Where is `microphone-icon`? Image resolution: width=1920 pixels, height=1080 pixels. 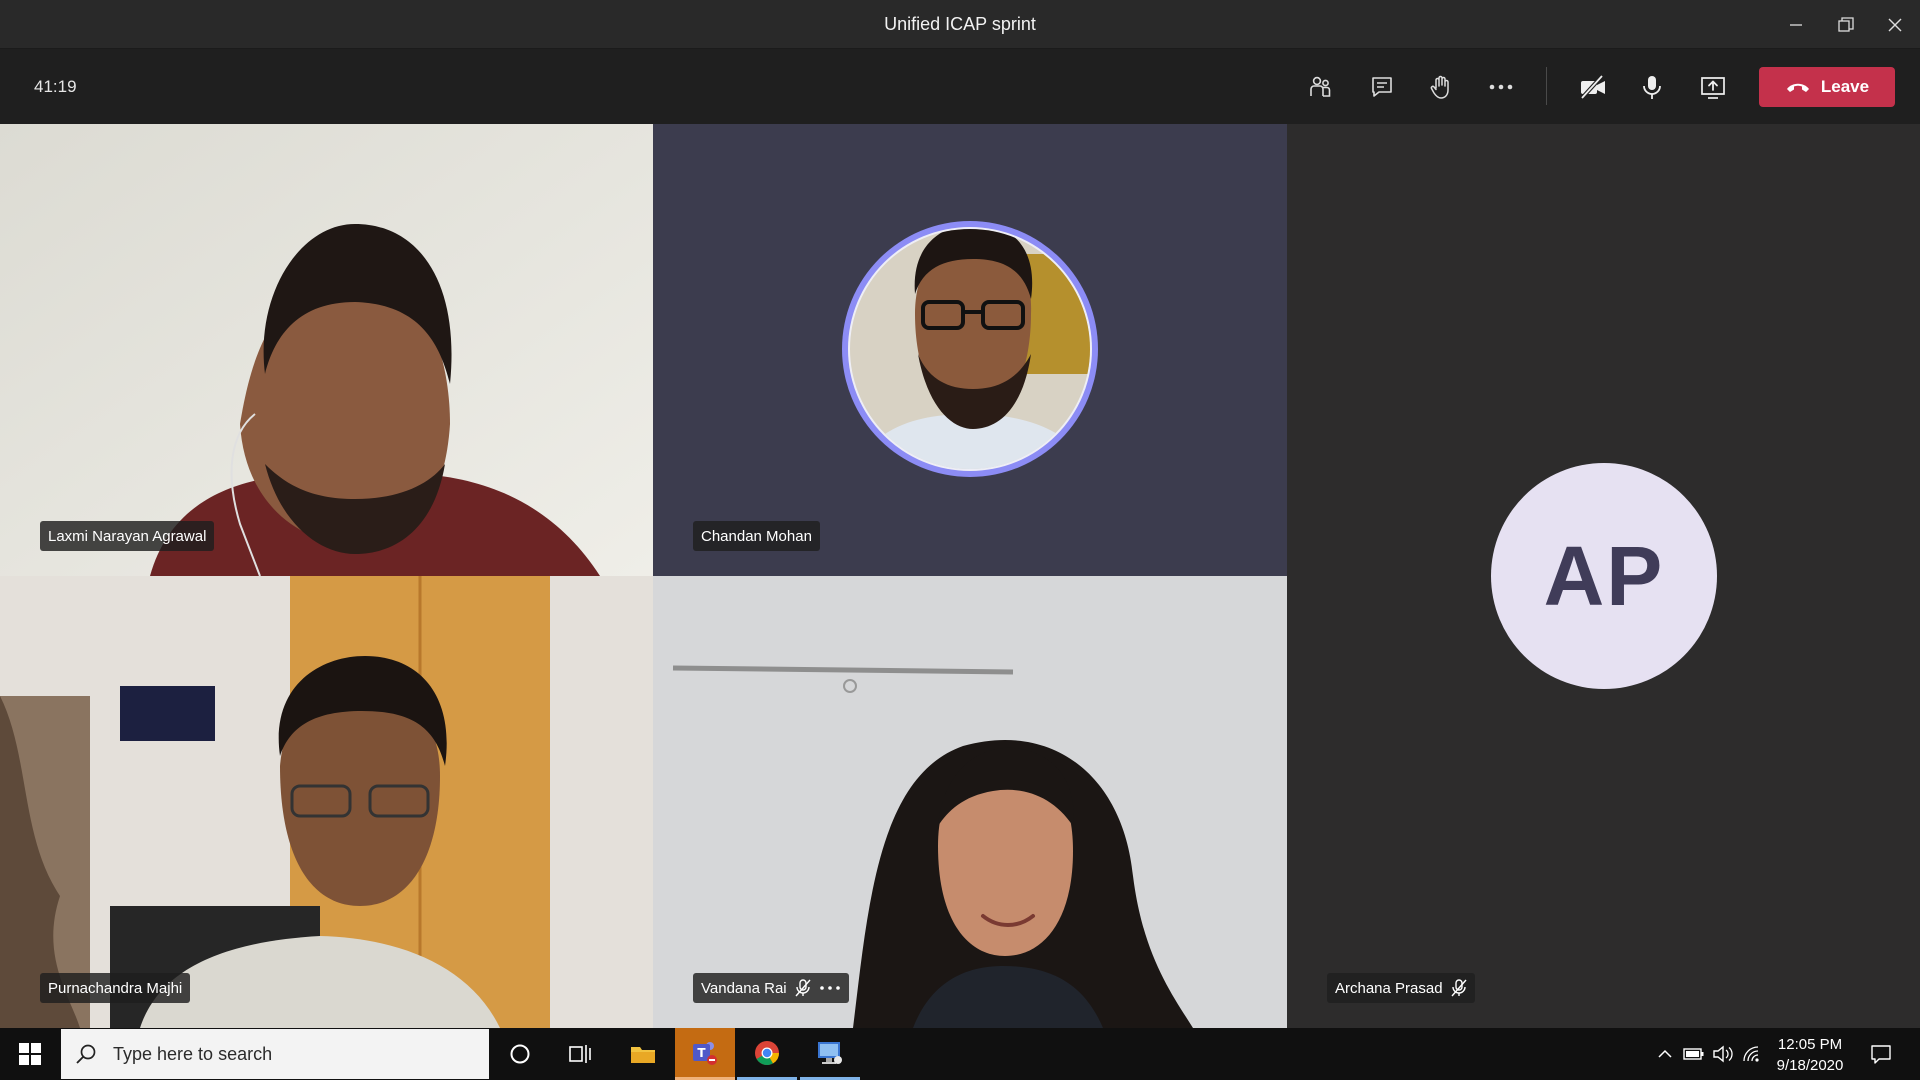 microphone-icon is located at coordinates (1652, 87).